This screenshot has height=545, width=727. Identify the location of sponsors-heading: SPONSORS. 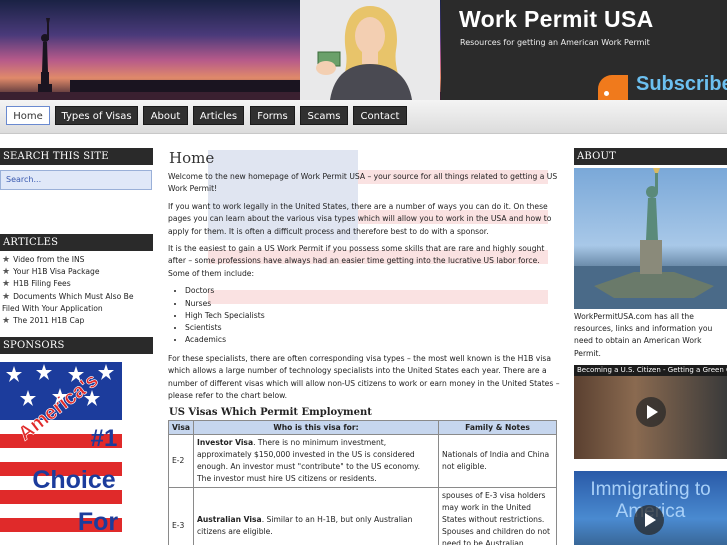
(76, 346).